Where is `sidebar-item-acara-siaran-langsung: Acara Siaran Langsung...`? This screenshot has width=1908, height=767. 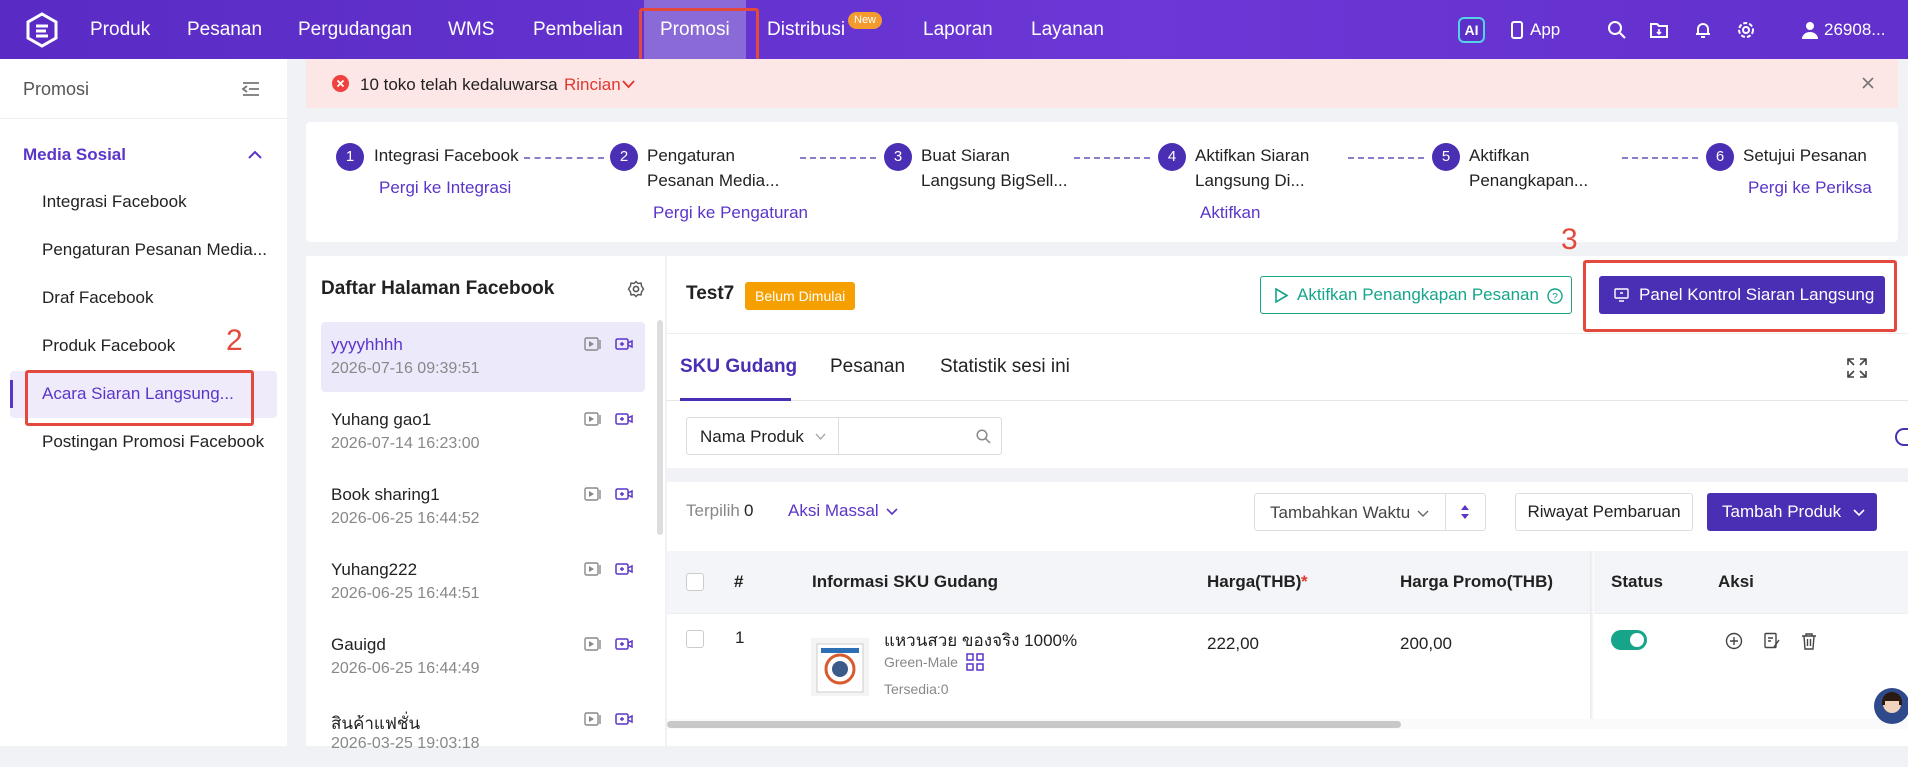 sidebar-item-acara-siaran-langsung: Acara Siaran Langsung... is located at coordinates (138, 394).